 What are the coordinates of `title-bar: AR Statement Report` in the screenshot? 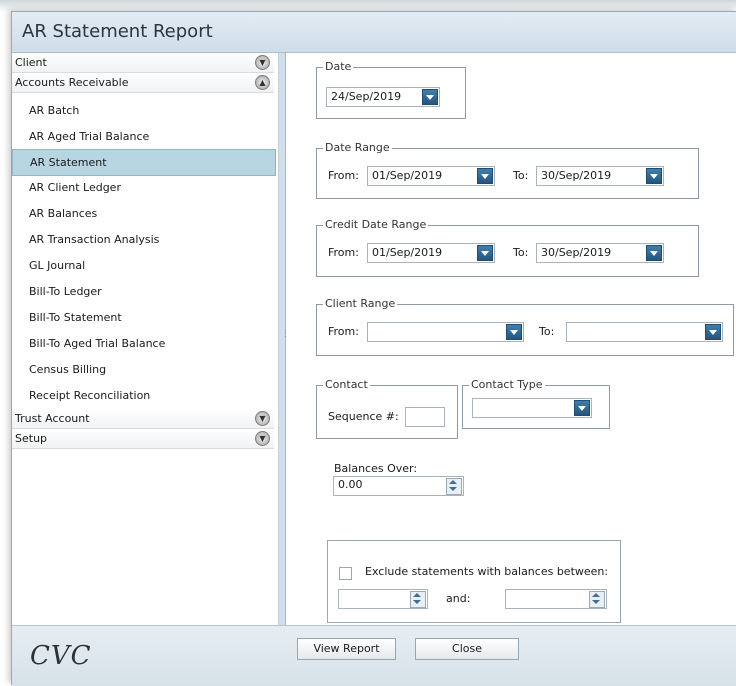 It's located at (374, 32).